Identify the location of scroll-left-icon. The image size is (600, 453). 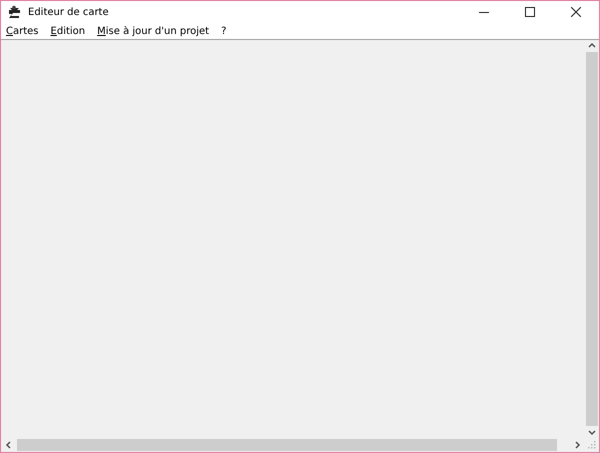
(8, 445).